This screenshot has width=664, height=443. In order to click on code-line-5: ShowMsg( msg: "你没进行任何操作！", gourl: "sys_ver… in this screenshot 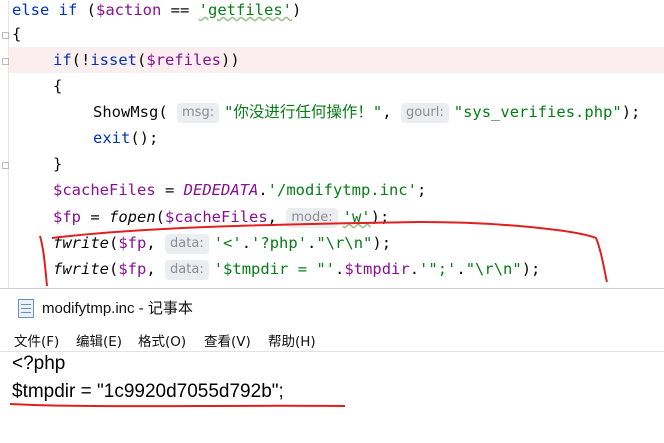, I will do `click(366, 112)`.